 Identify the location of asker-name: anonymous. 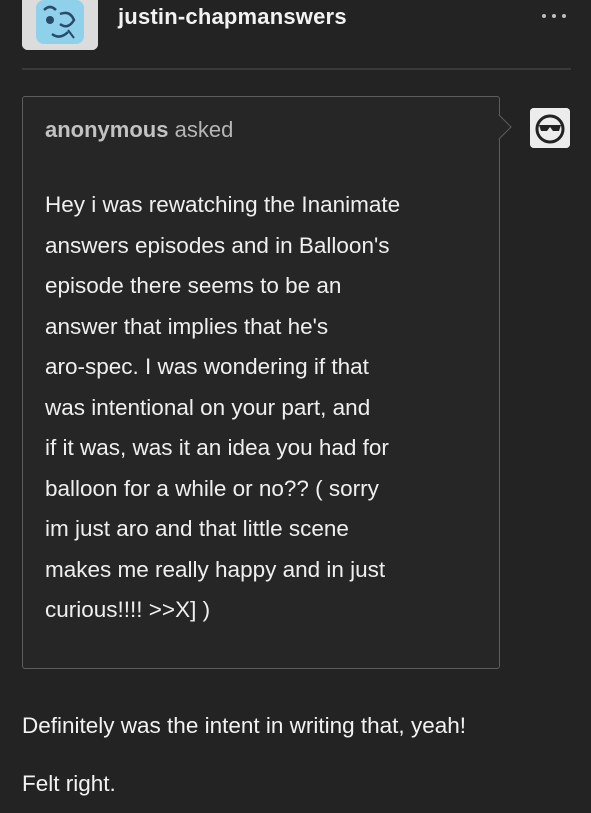
(107, 129).